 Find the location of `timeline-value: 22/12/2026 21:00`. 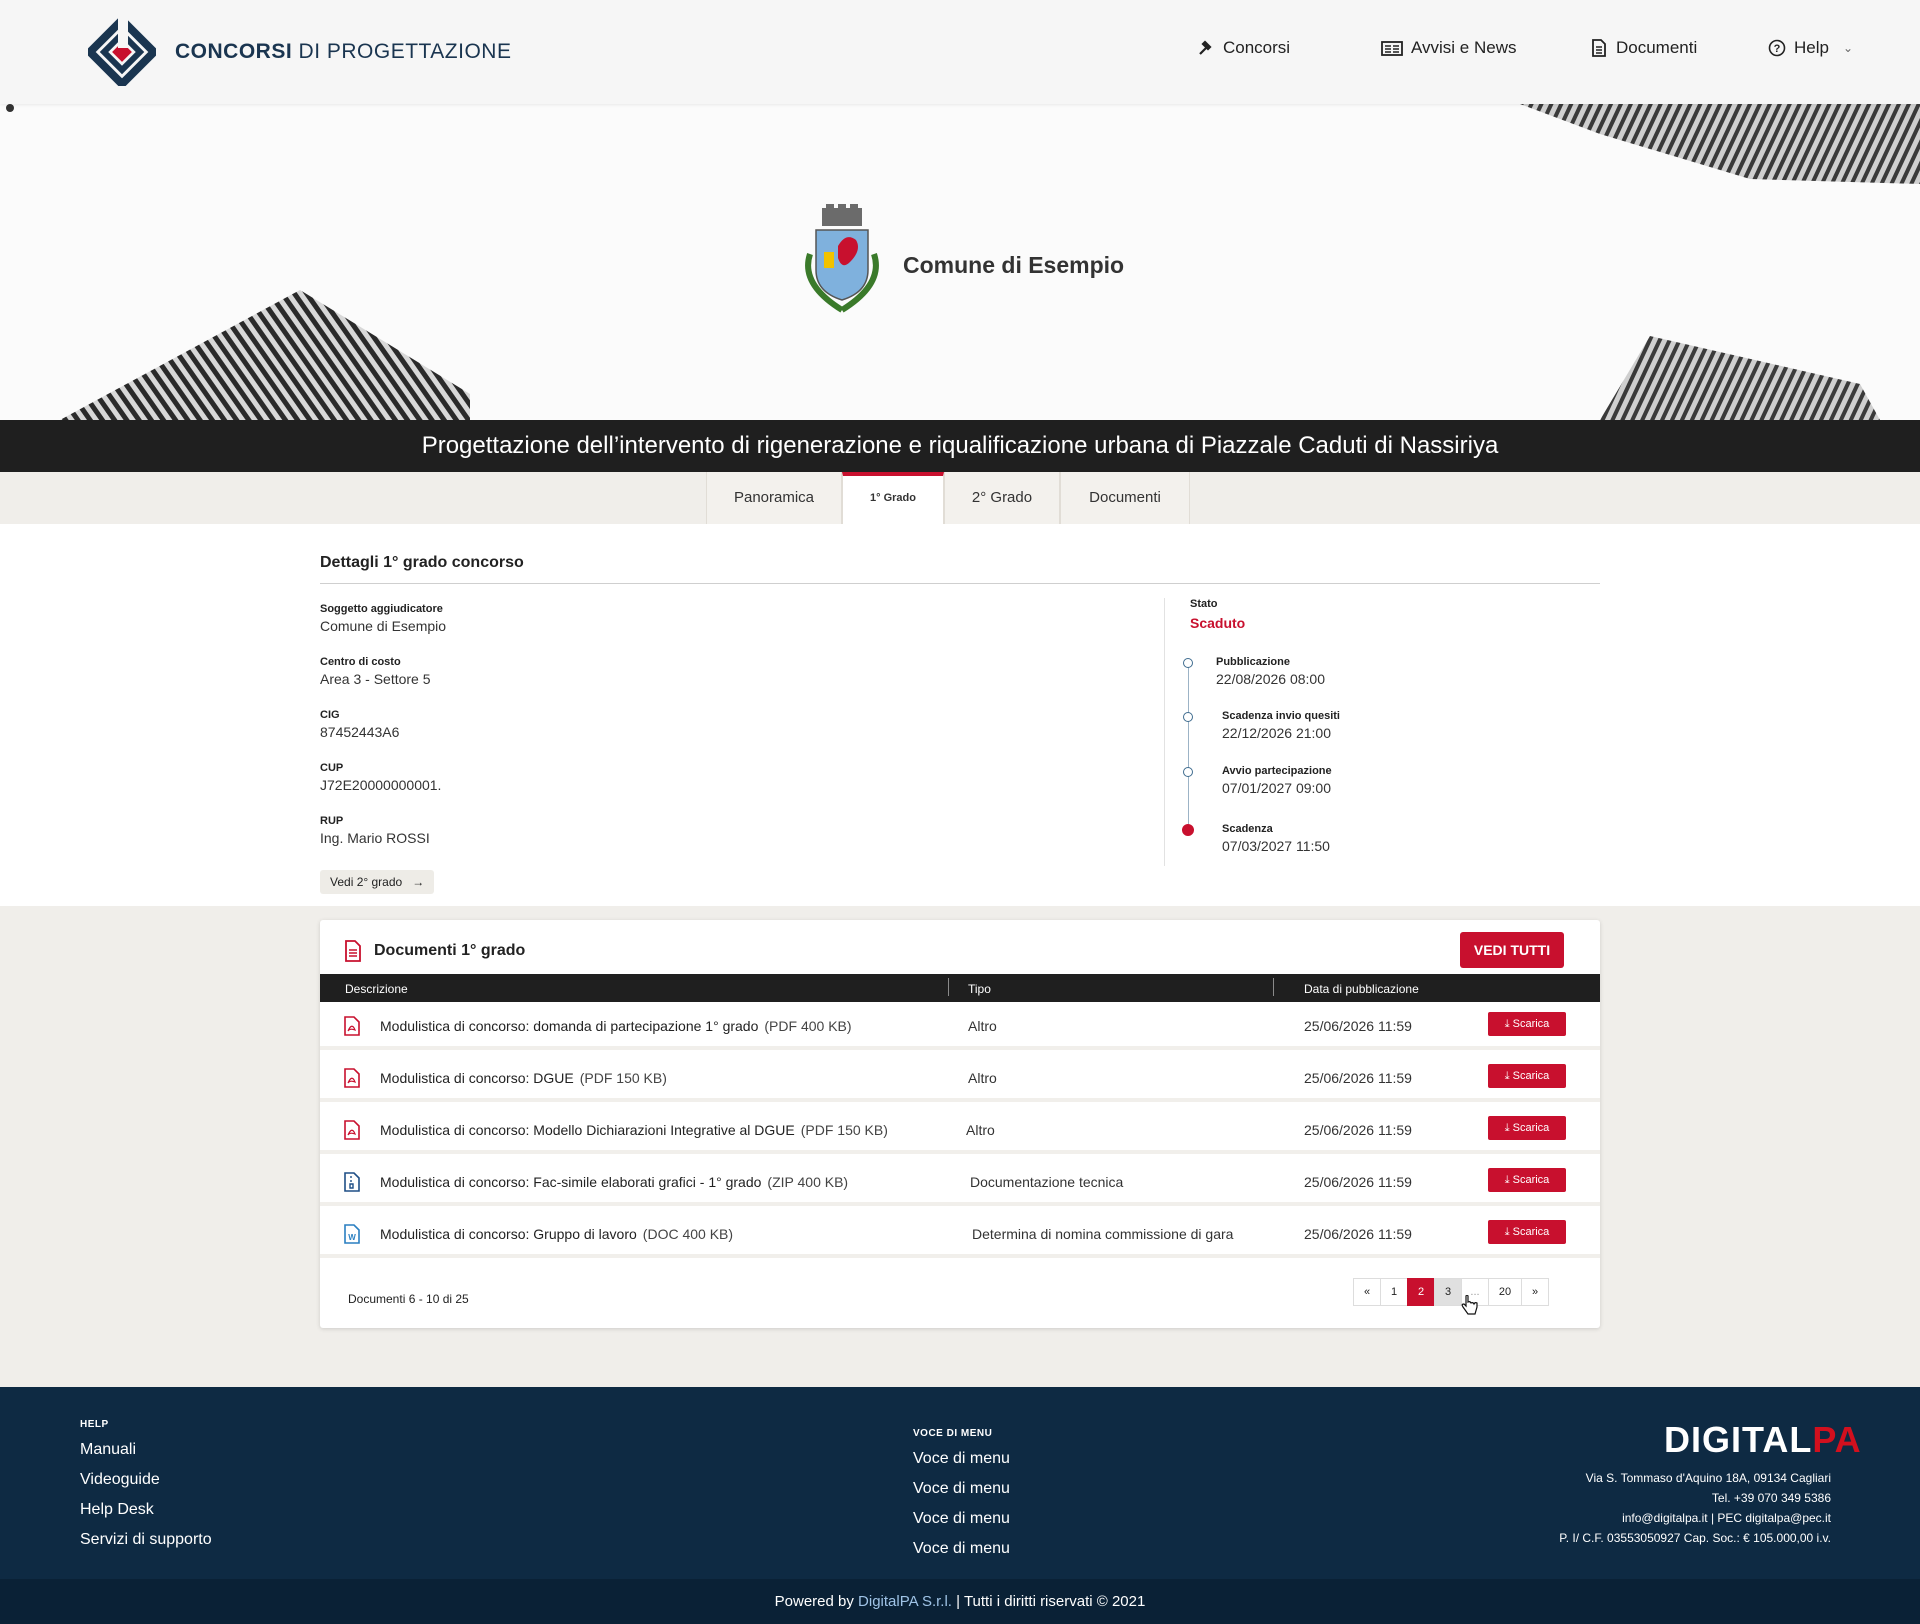

timeline-value: 22/12/2026 21:00 is located at coordinates (1276, 733).